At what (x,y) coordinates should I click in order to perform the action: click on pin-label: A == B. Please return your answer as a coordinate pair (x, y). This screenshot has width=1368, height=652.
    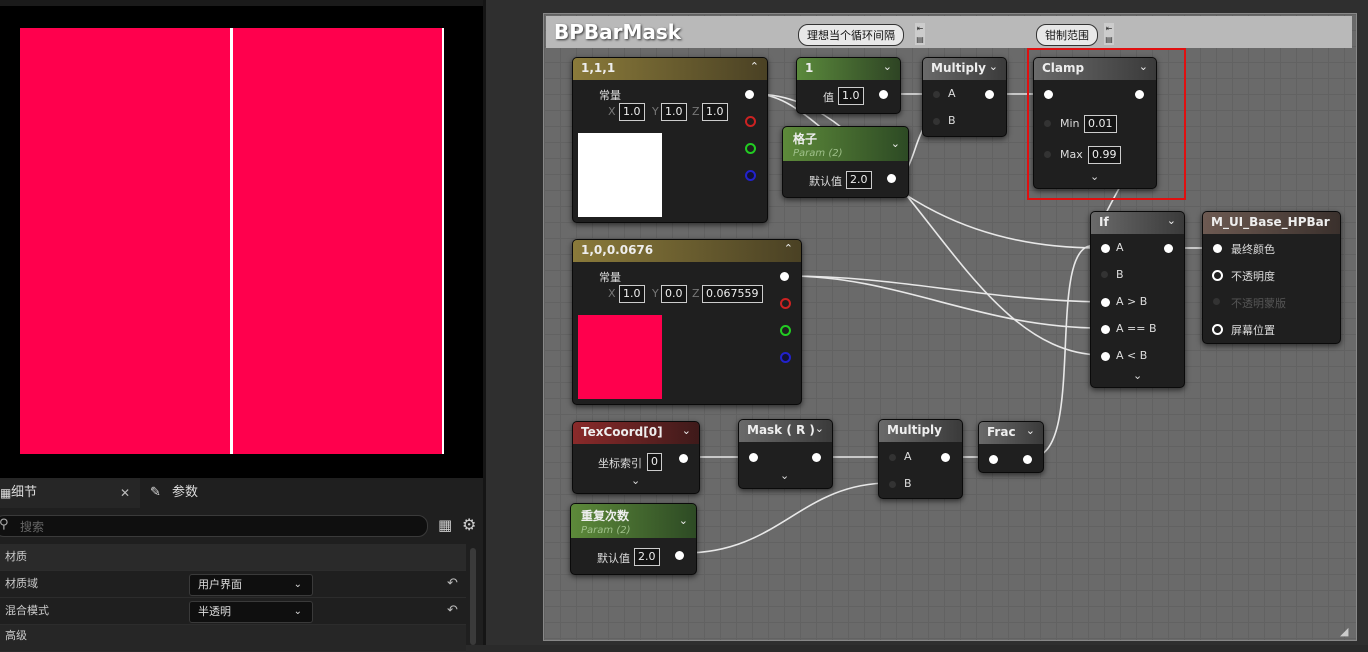
    Looking at the image, I should click on (1136, 328).